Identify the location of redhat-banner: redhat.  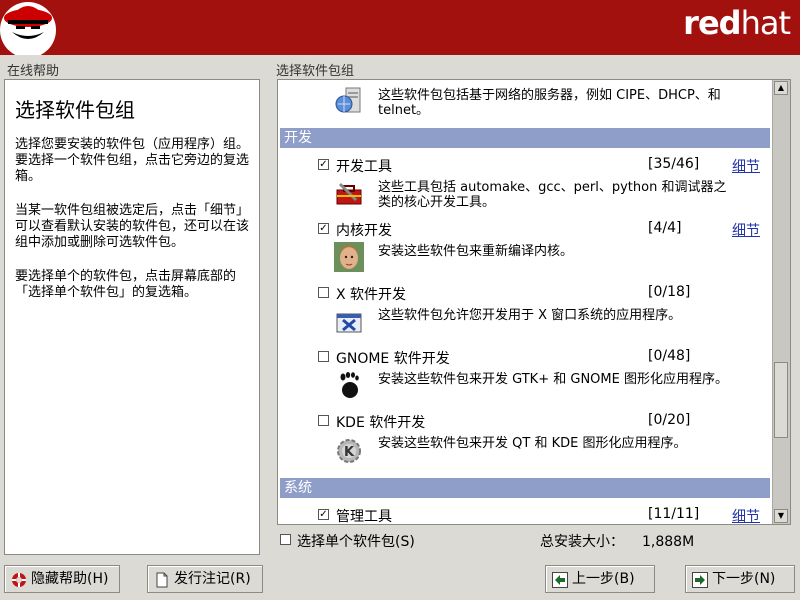
(400, 27).